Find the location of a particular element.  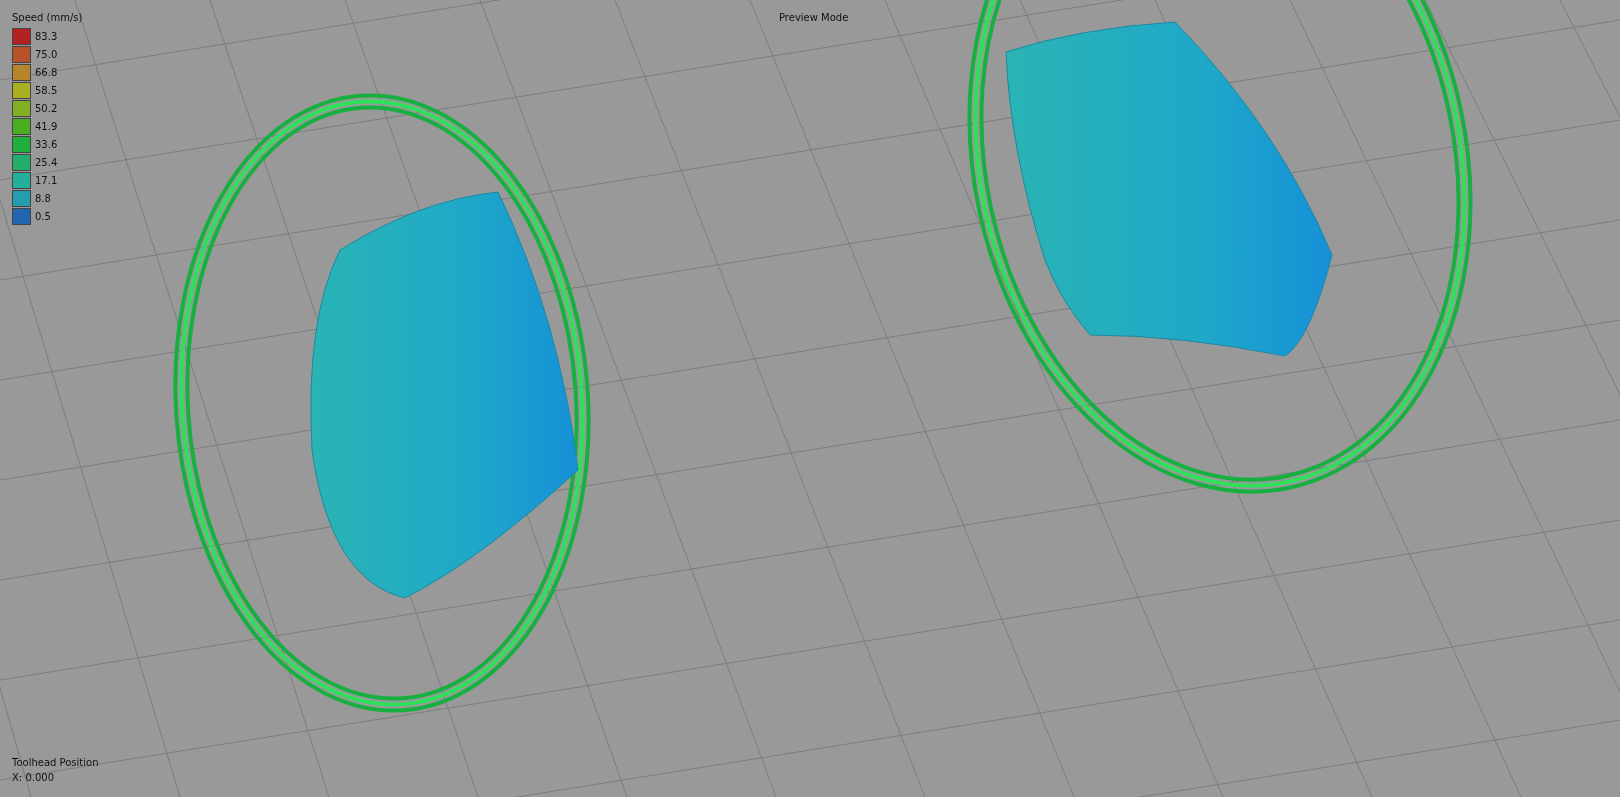

toolhead-title: Toolhead Position is located at coordinates (55, 762).